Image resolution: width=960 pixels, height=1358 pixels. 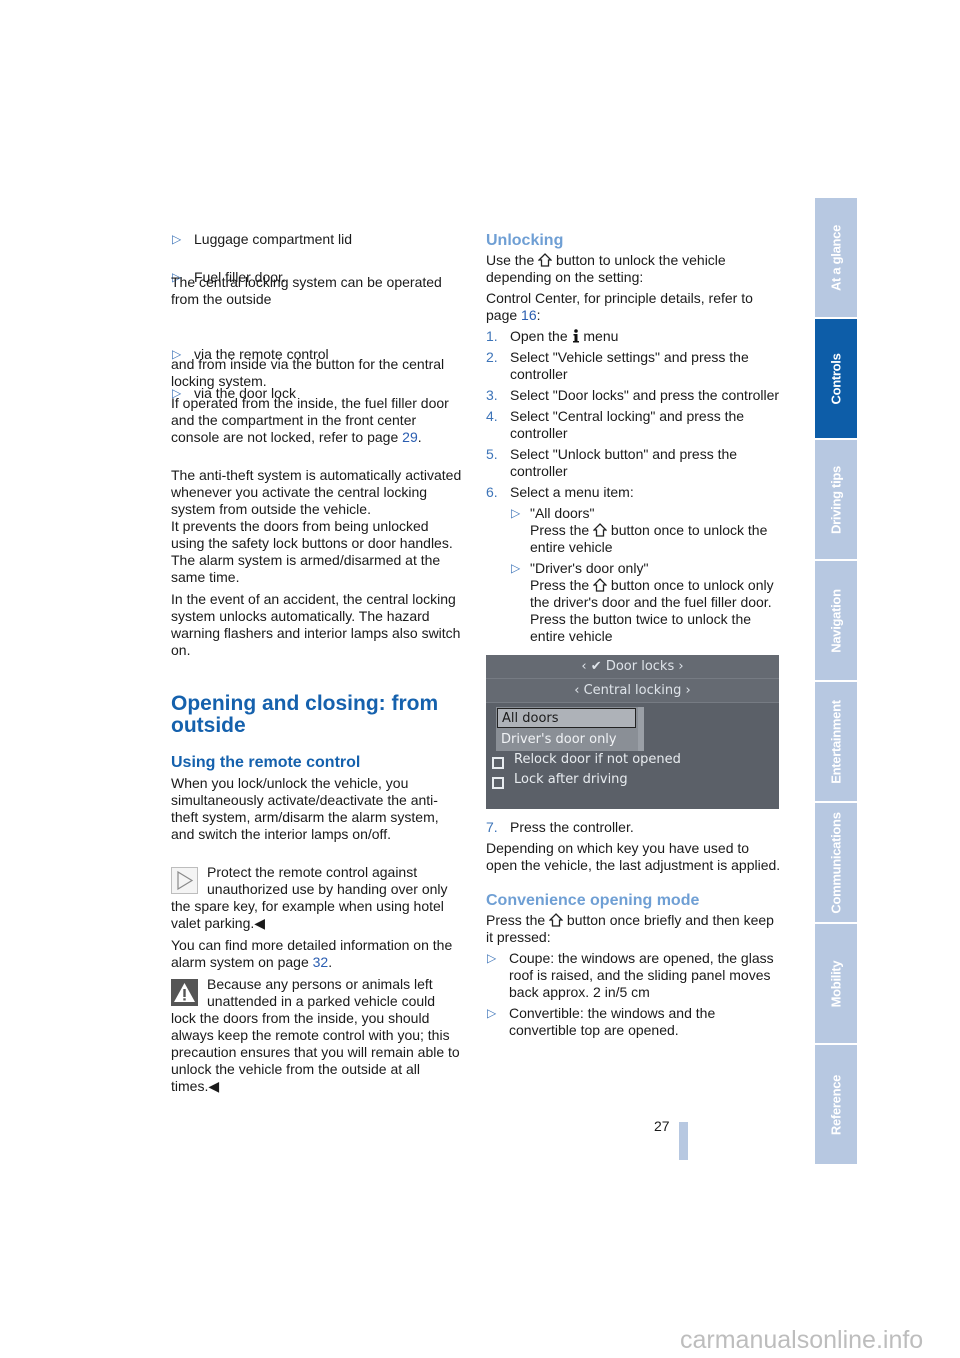 I want to click on screen-header-text: Door locks, so click(x=640, y=666).